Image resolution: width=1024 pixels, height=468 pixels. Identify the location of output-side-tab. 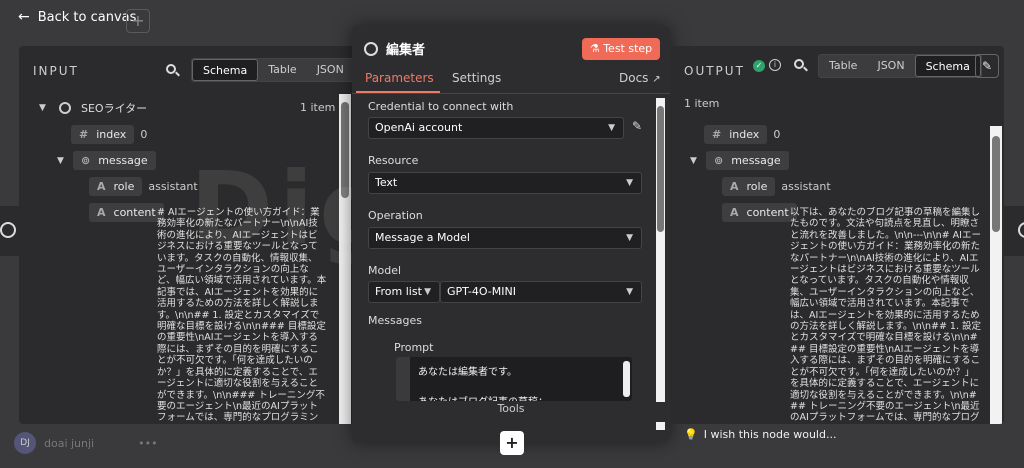
(1014, 231).